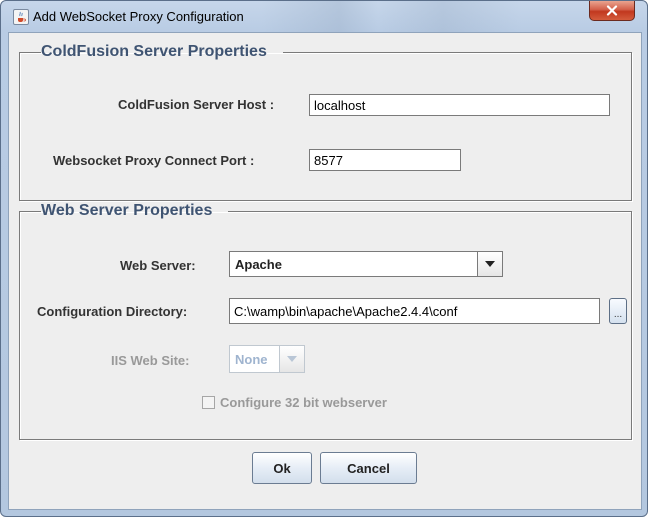 The width and height of the screenshot is (648, 517). What do you see at coordinates (251, 359) in the screenshot?
I see `iis-site-value: None` at bounding box center [251, 359].